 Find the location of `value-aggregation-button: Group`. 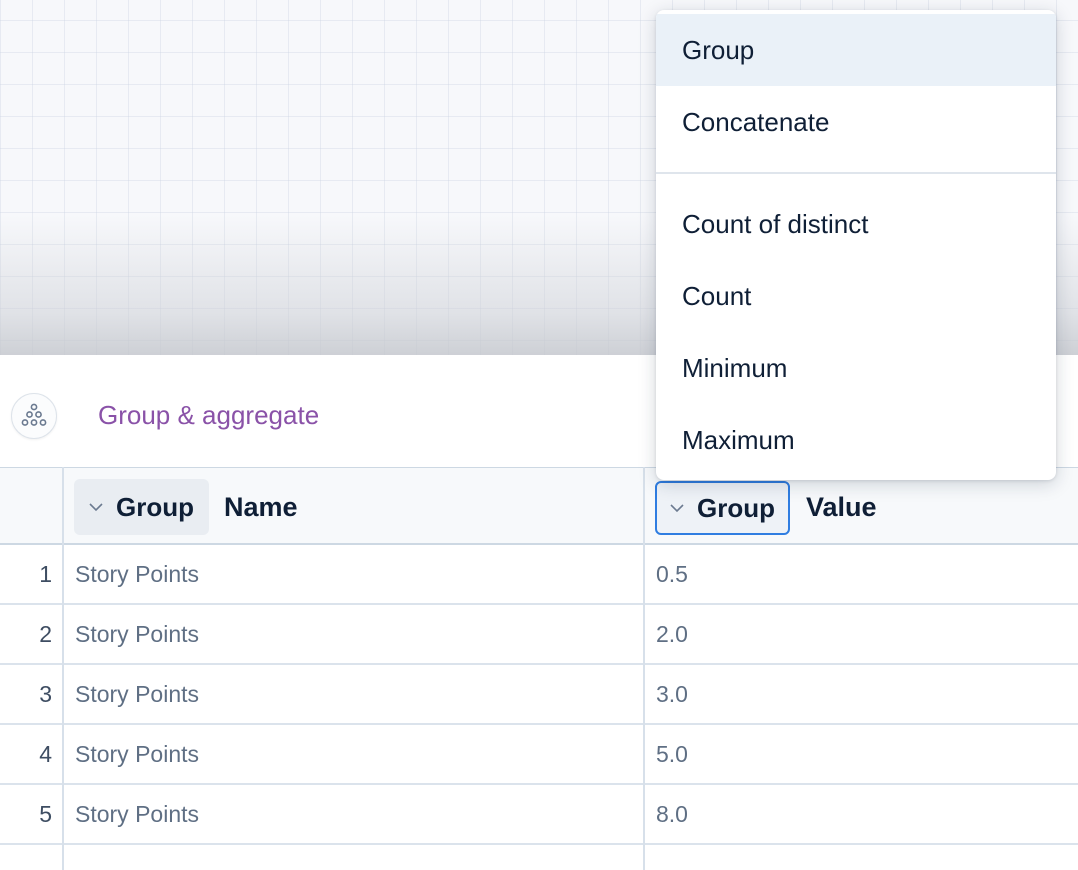

value-aggregation-button: Group is located at coordinates (722, 508).